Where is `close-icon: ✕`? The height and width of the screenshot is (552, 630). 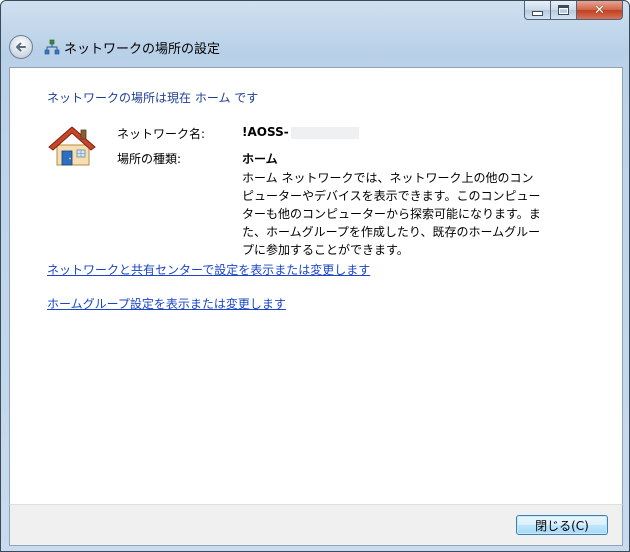 close-icon: ✕ is located at coordinates (599, 10).